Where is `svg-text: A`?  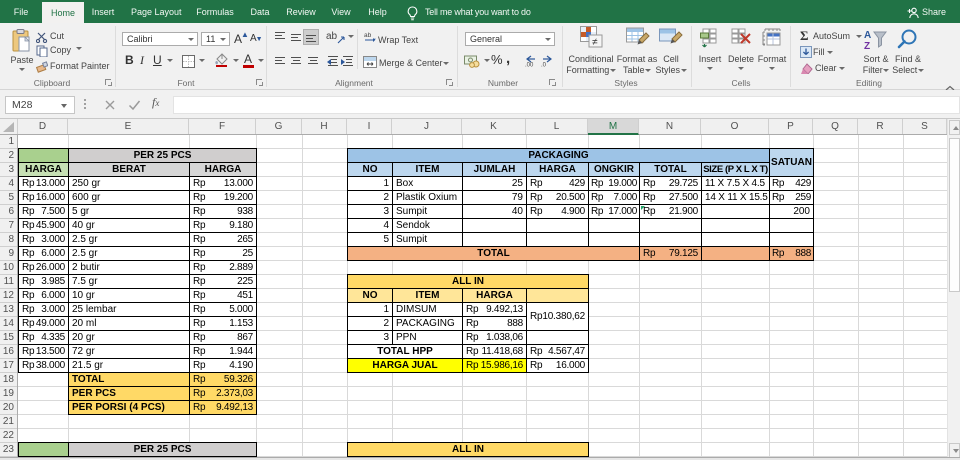 svg-text: A is located at coordinates (867, 35).